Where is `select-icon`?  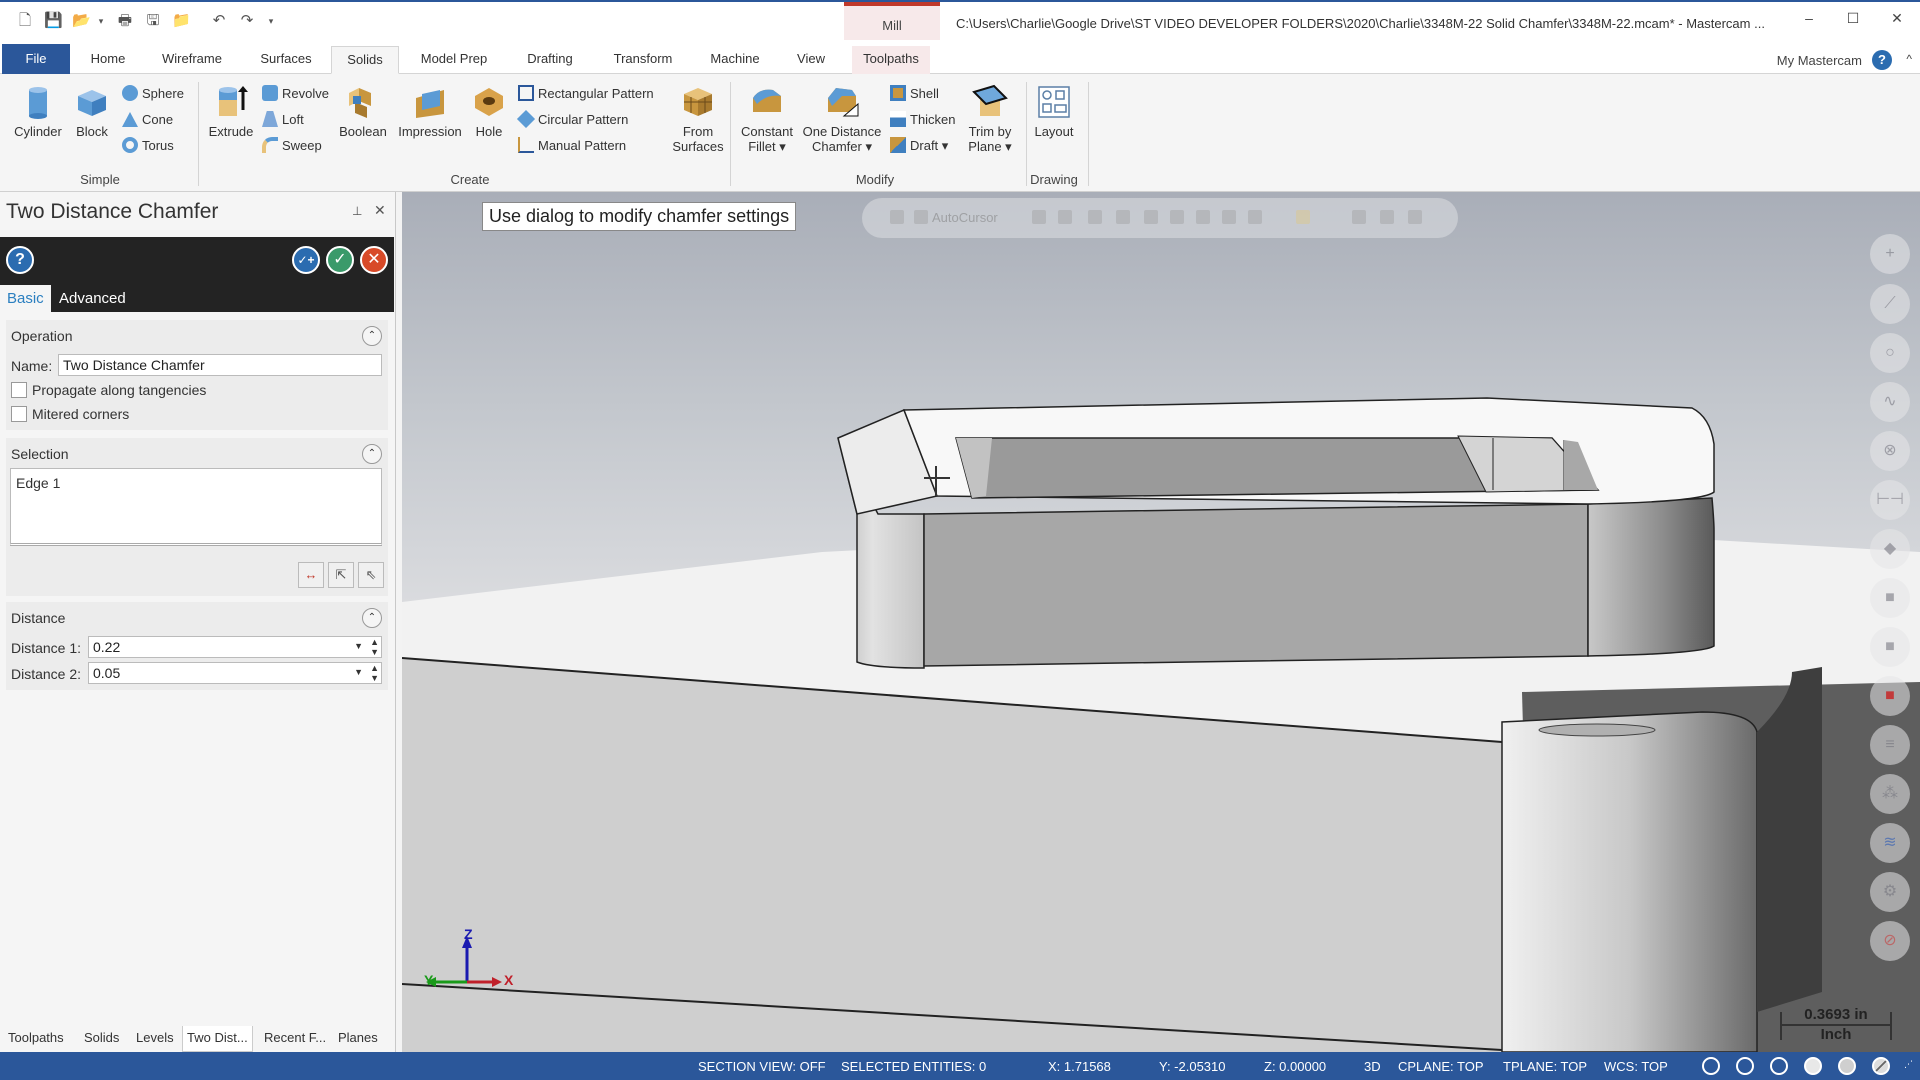
select-icon is located at coordinates (1095, 217).